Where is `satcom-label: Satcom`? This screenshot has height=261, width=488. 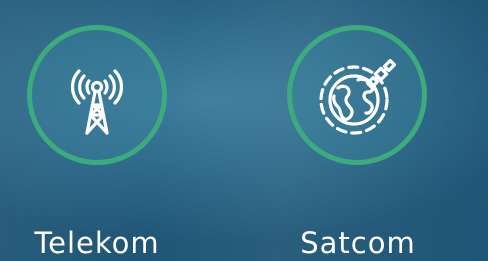 satcom-label: Satcom is located at coordinates (358, 243).